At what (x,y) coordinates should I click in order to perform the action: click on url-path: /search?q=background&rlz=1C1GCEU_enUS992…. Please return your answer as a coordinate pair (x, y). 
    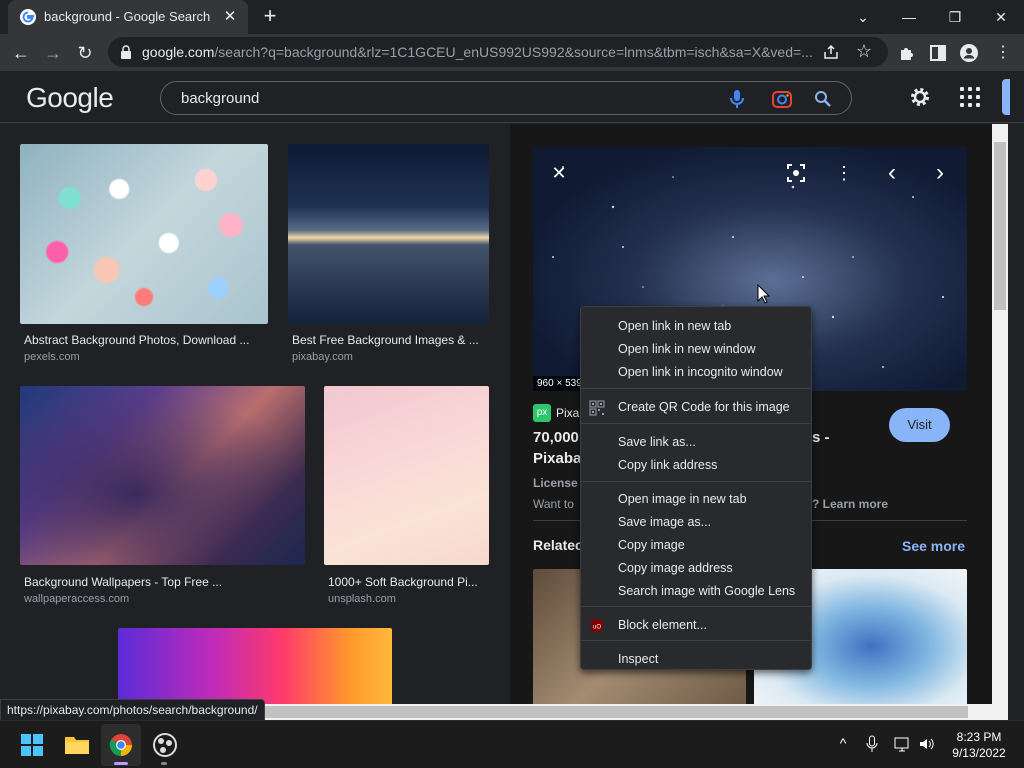
    Looking at the image, I should click on (513, 52).